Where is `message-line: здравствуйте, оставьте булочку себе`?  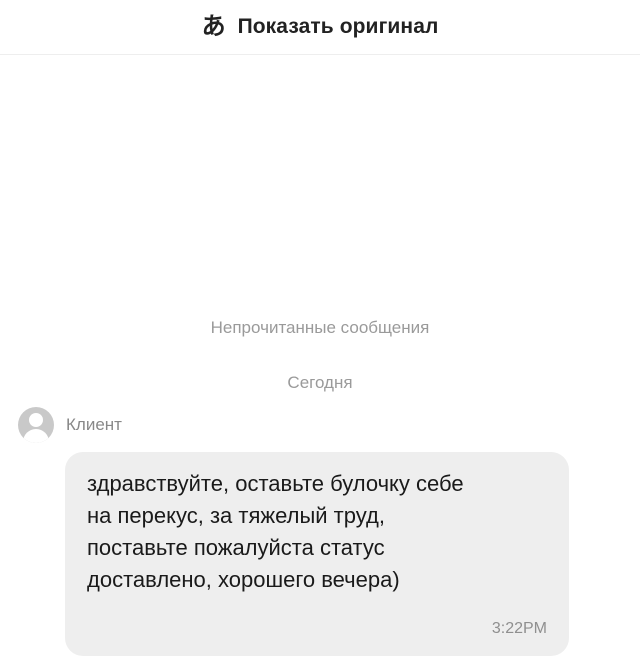 message-line: здравствуйте, оставьте булочку себе is located at coordinates (275, 483).